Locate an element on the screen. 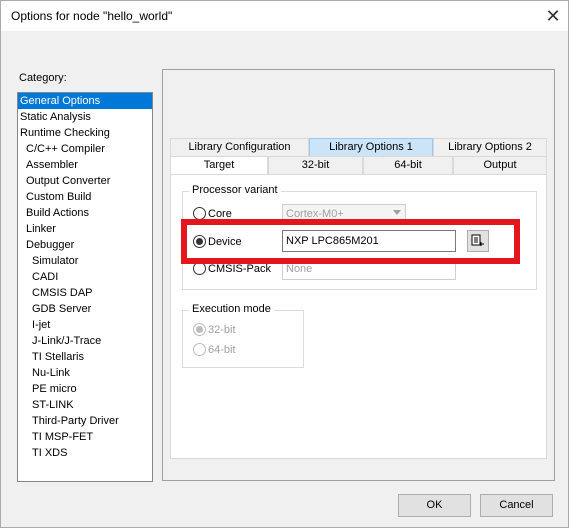  exec-32-bit-label: 32-bit is located at coordinates (222, 329).